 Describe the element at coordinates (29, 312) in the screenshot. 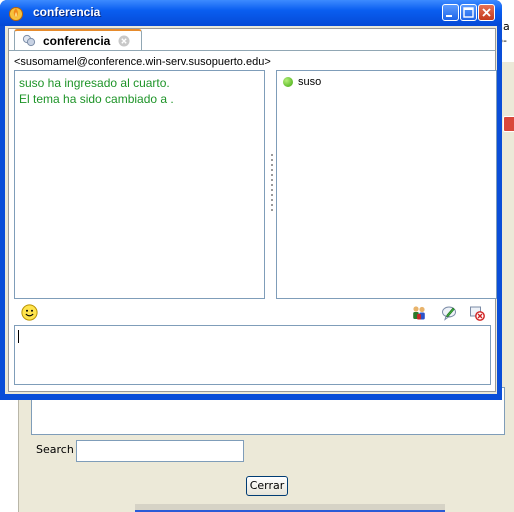

I see `emoticon-icon` at that location.